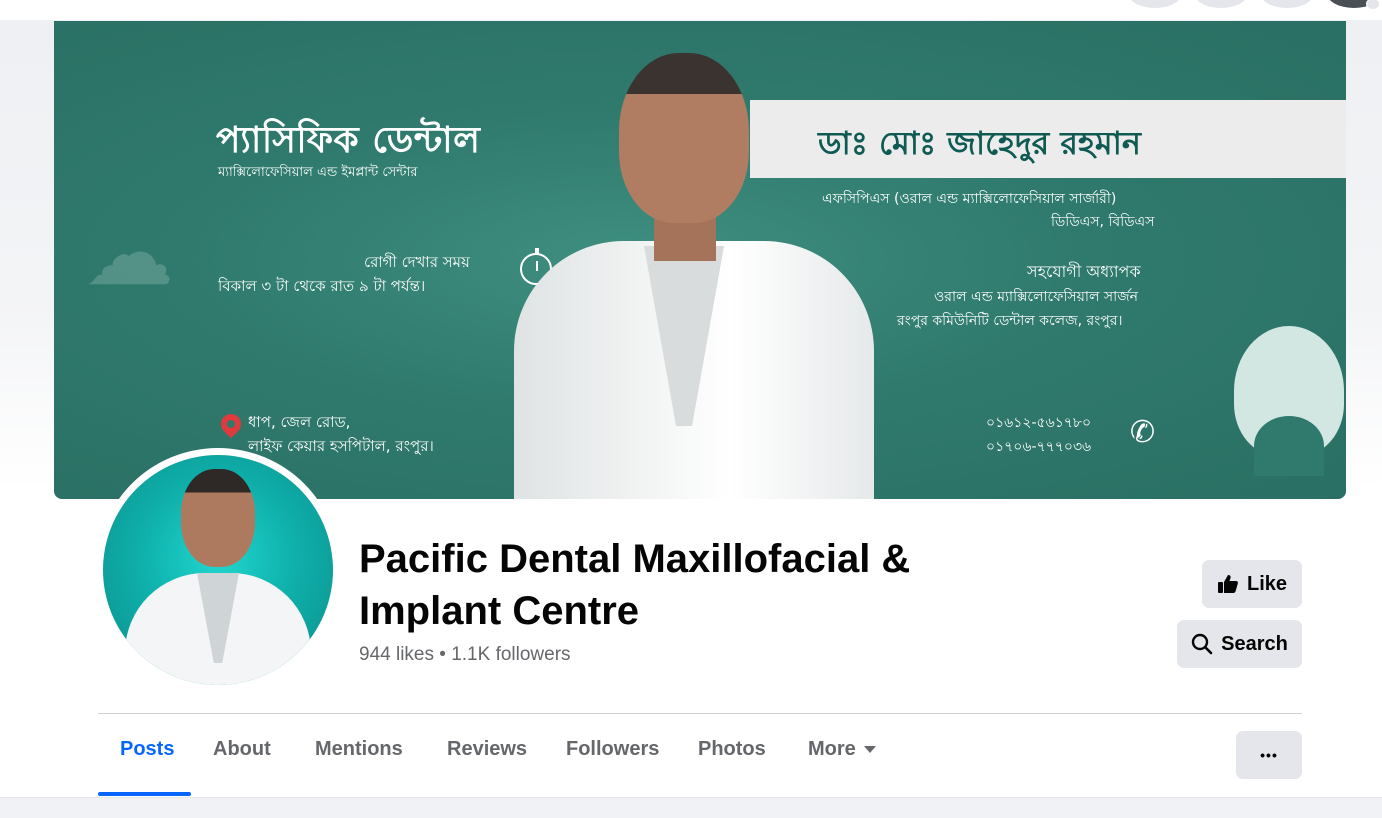 Image resolution: width=1382 pixels, height=818 pixels. Describe the element at coordinates (1084, 271) in the screenshot. I see `cover-designation: সহযোগী অধ্যাপক` at that location.